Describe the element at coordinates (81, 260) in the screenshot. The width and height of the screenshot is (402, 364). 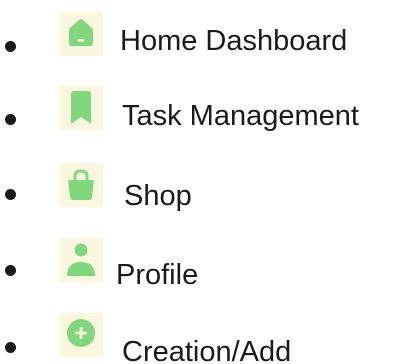
I see `person-icon` at that location.